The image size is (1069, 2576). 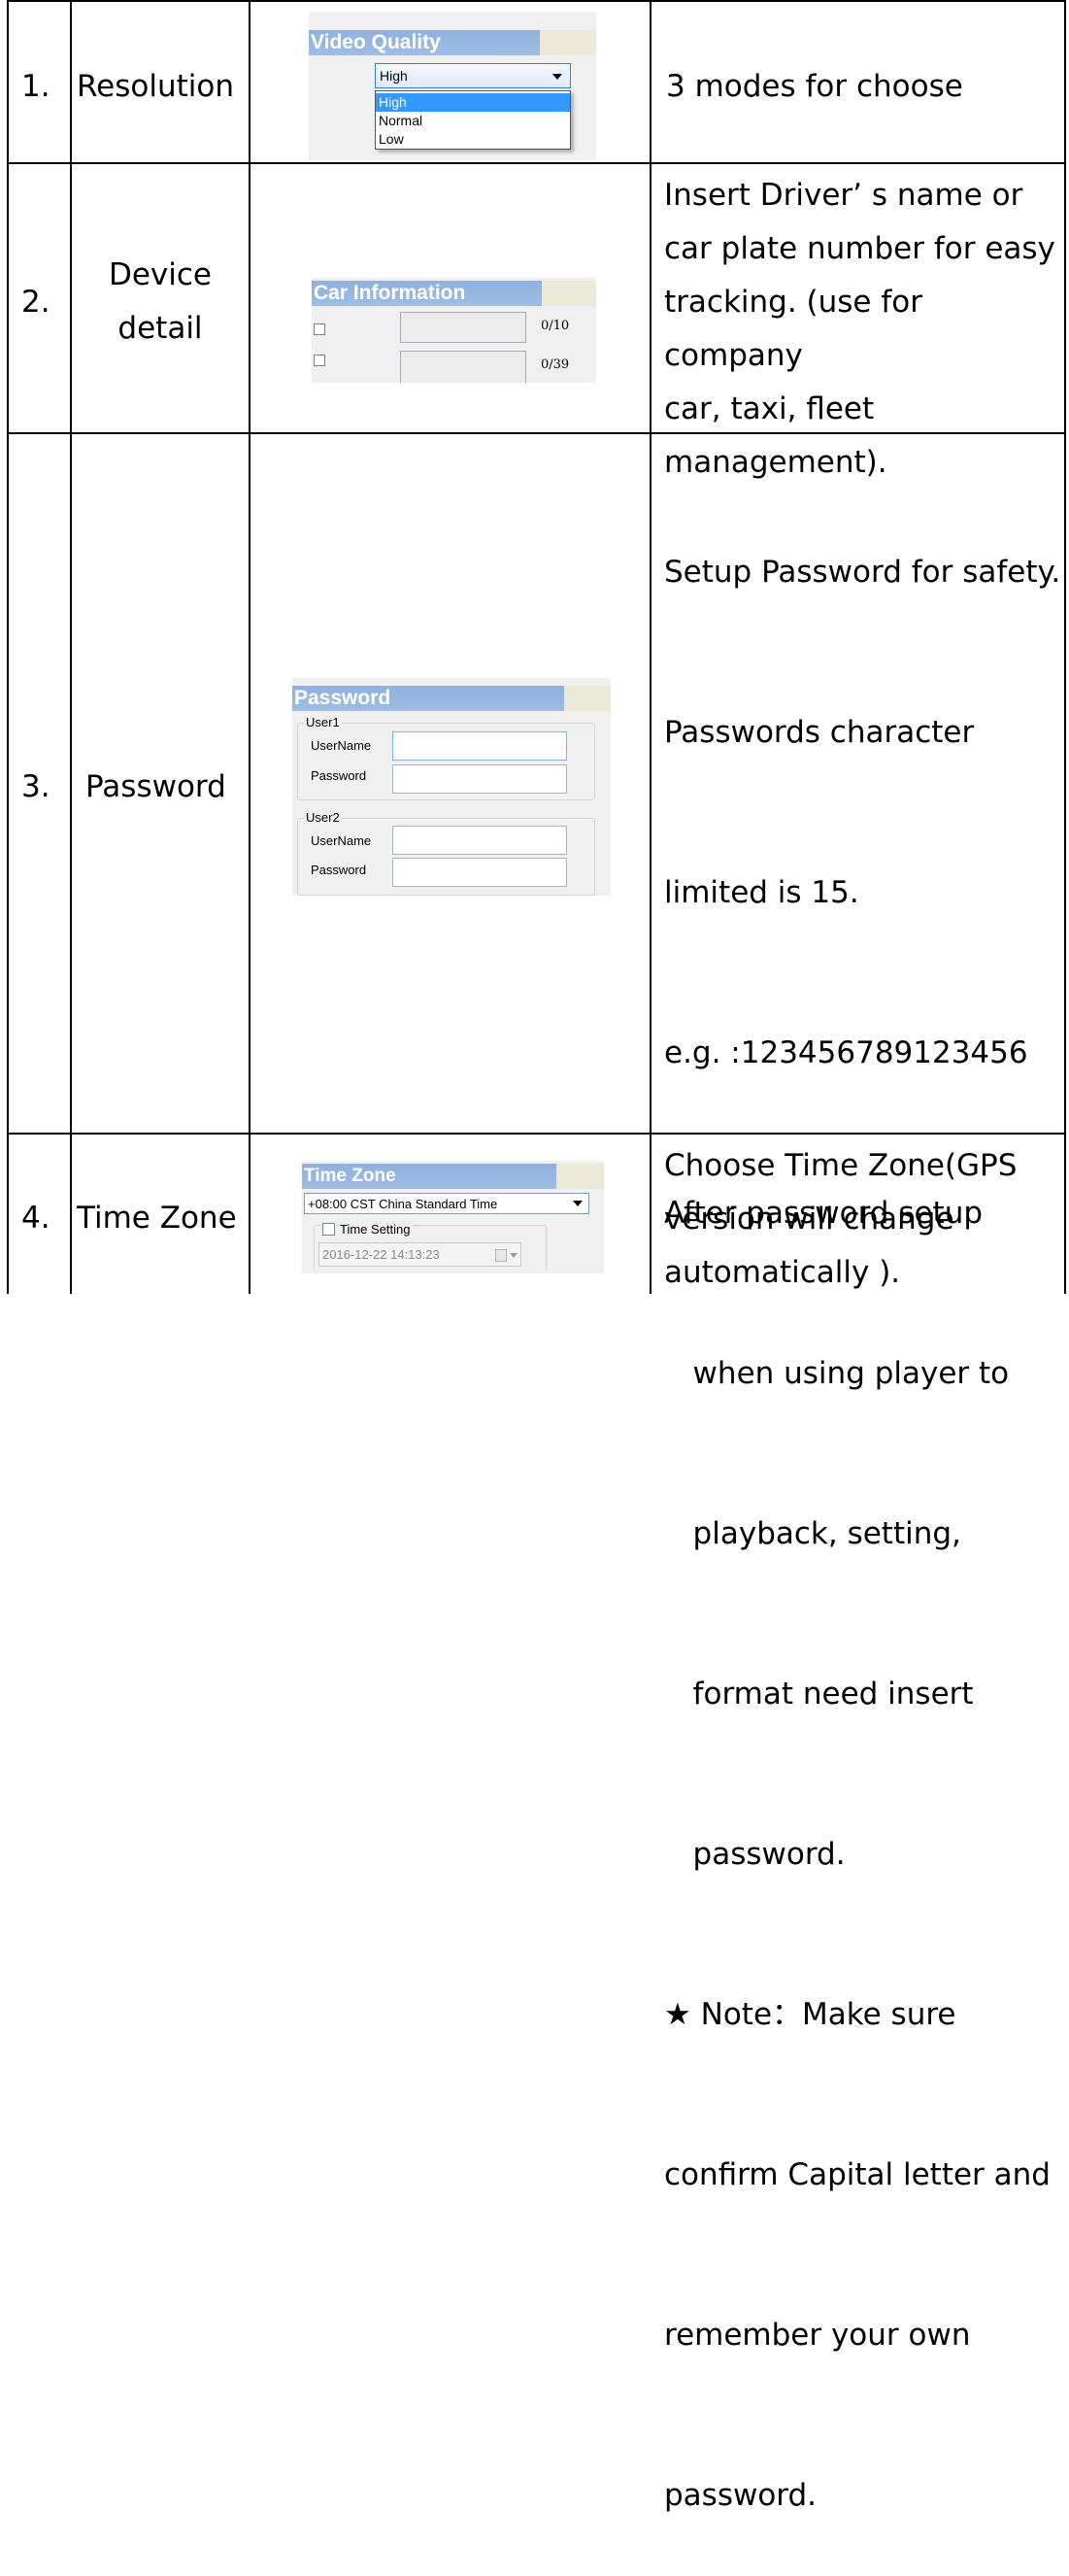 I want to click on calendar-icon, so click(x=501, y=1255).